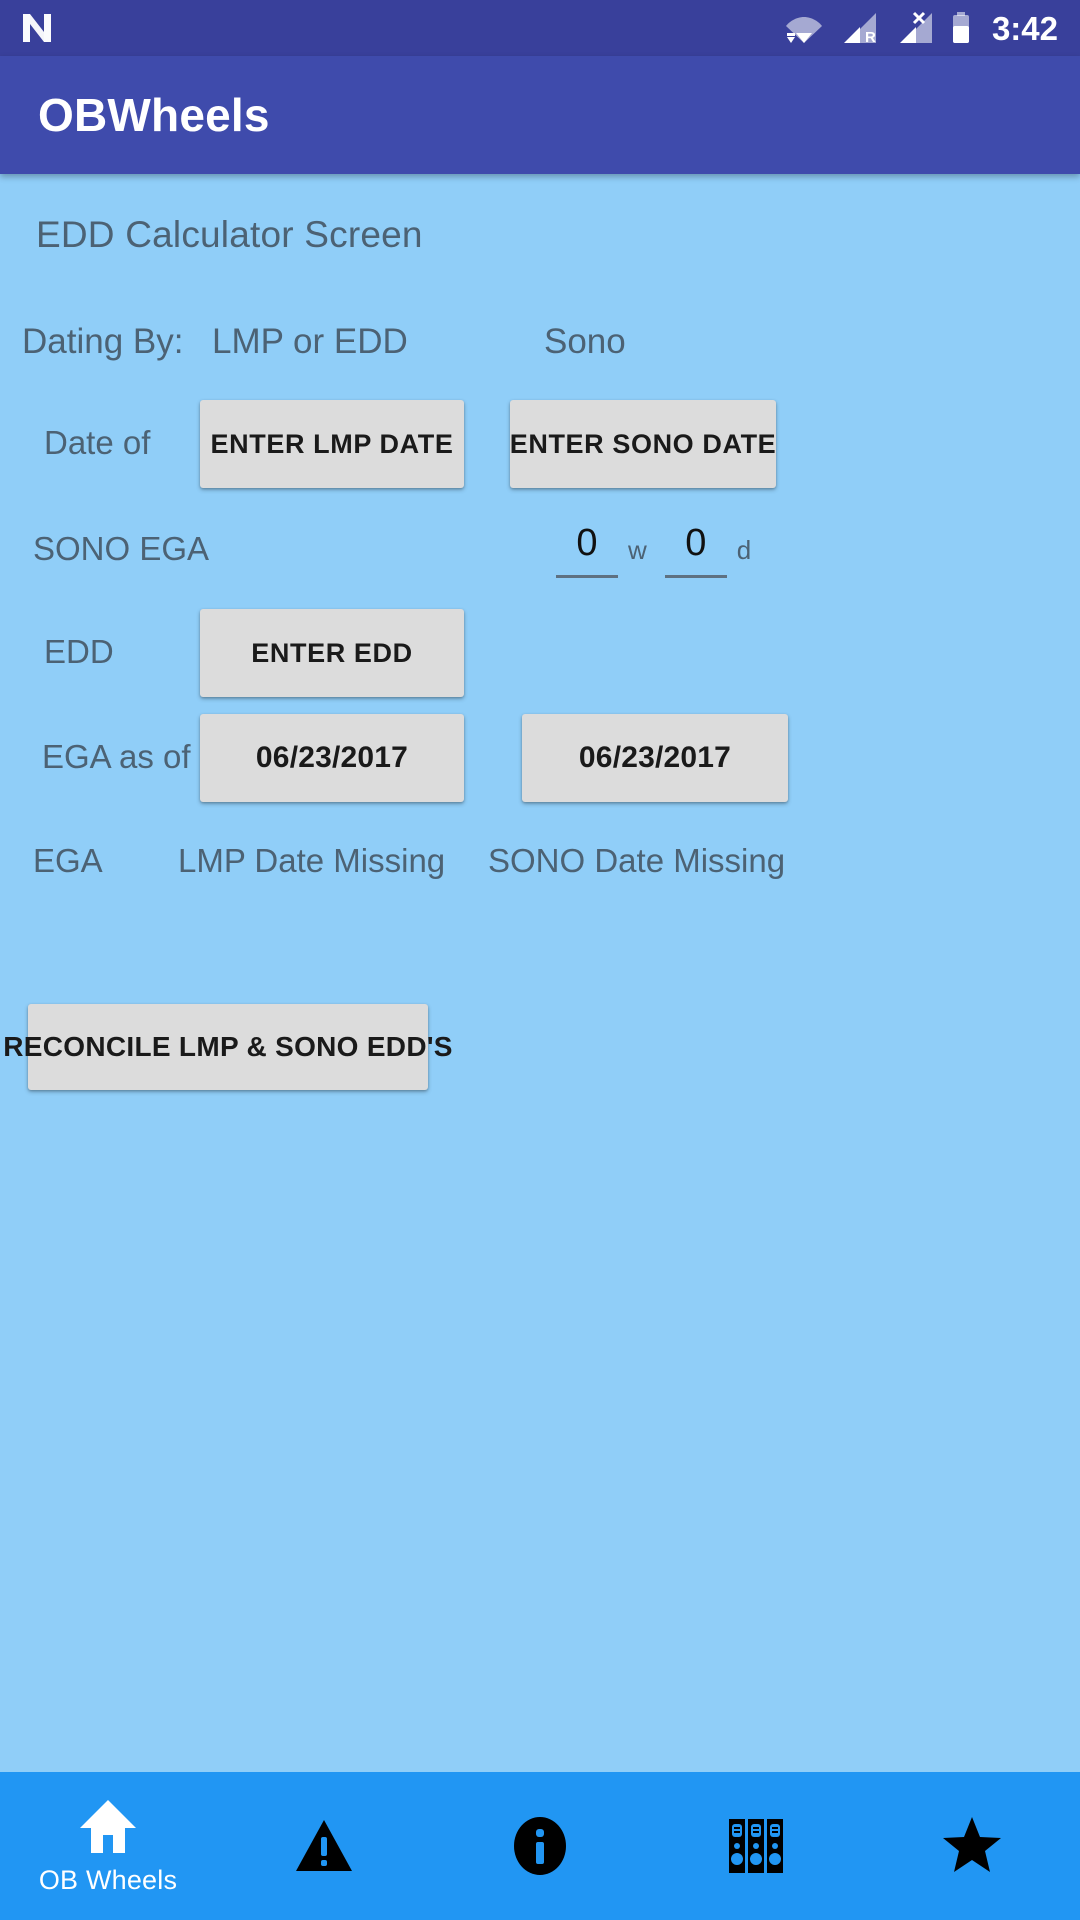  What do you see at coordinates (587, 550) in the screenshot?
I see `sono-ega-weeks-input` at bounding box center [587, 550].